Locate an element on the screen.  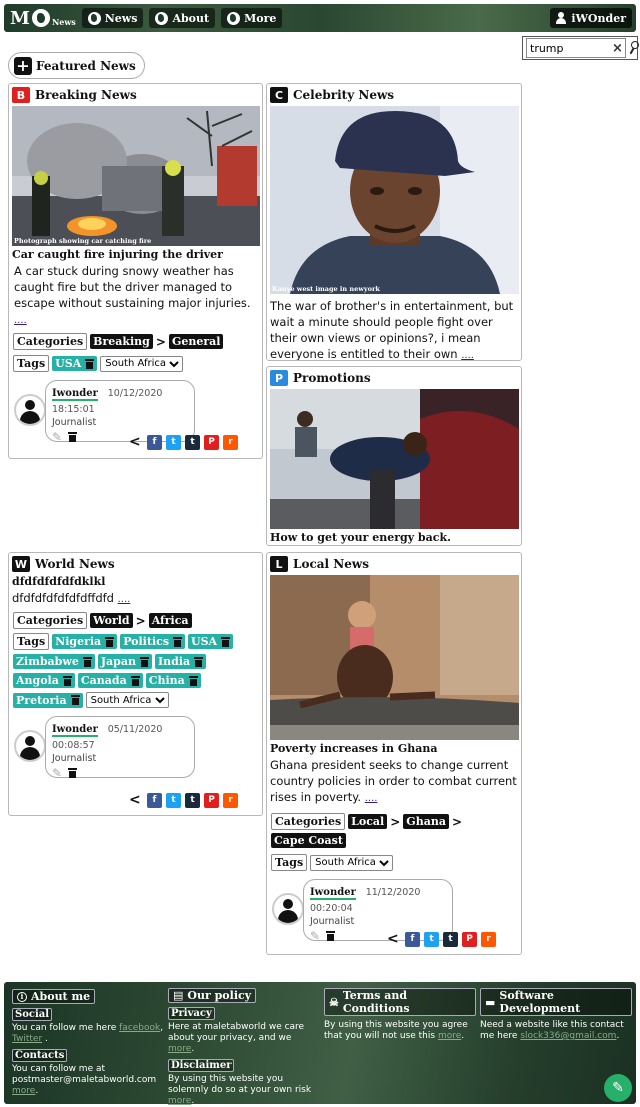
tag-chip: Nigeria is located at coordinates (85, 641).